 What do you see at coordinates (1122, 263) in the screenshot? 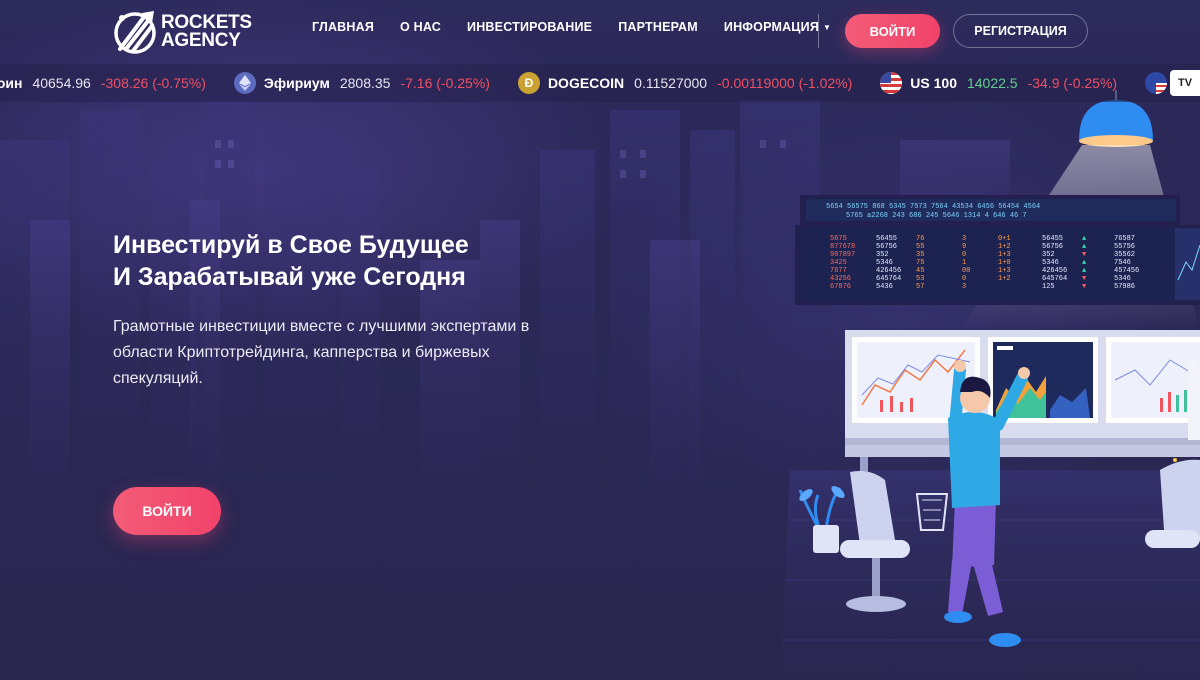
I see `svg-text: 7546` at bounding box center [1122, 263].